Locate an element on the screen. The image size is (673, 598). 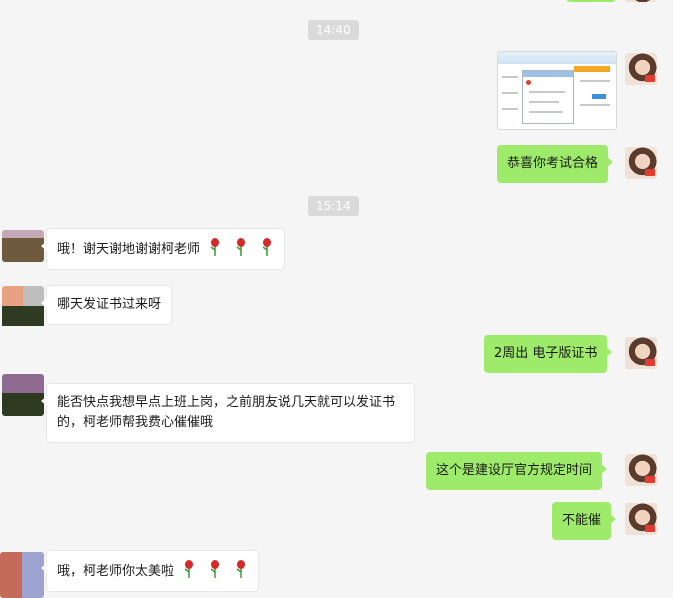
message-text: 哦，柯老师你太美啦 is located at coordinates (116, 571).